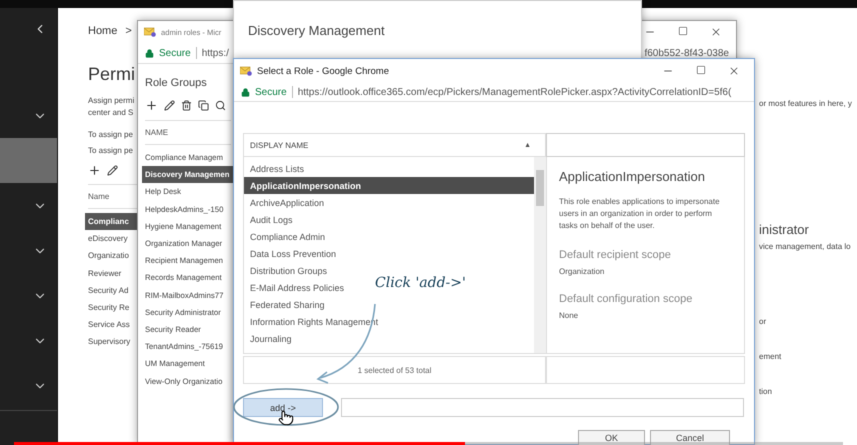 Image resolution: width=857 pixels, height=445 pixels. What do you see at coordinates (805, 247) in the screenshot?
I see `detail-text: vice management, data lo` at bounding box center [805, 247].